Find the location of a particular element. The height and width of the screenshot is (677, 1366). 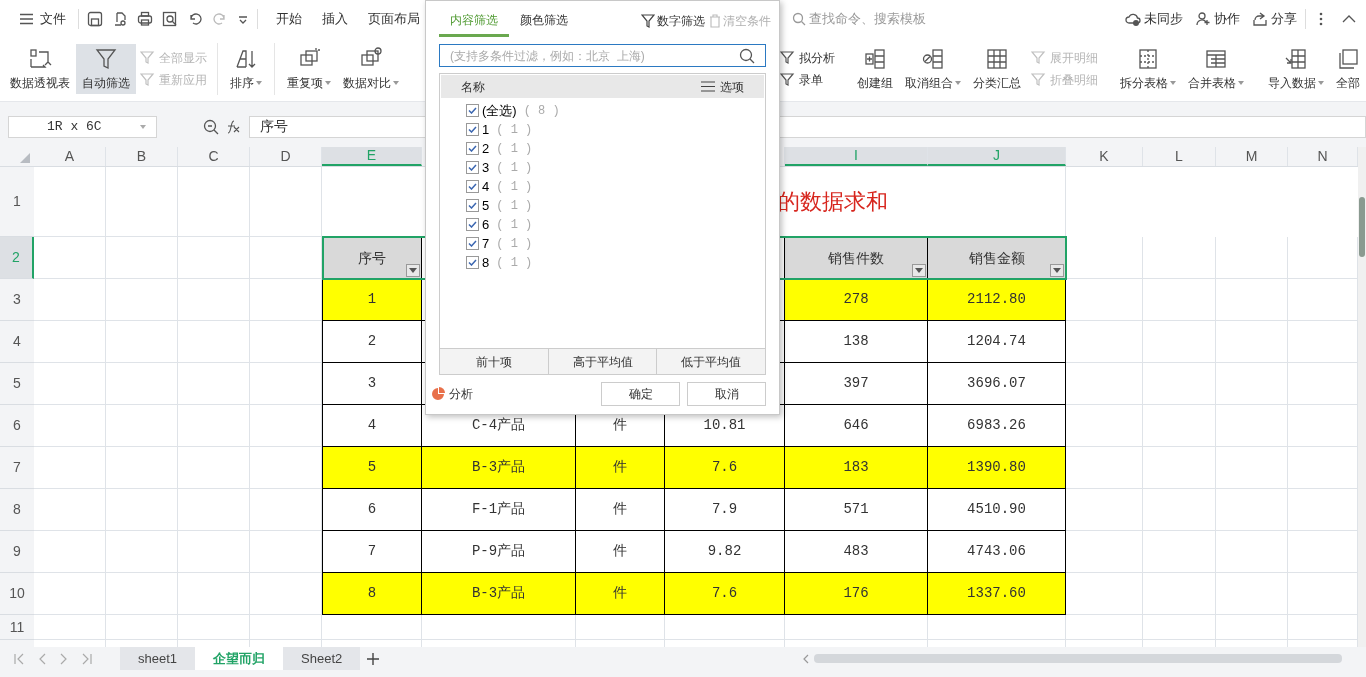

filter-option: 7 ( 1 ) is located at coordinates (499, 243).